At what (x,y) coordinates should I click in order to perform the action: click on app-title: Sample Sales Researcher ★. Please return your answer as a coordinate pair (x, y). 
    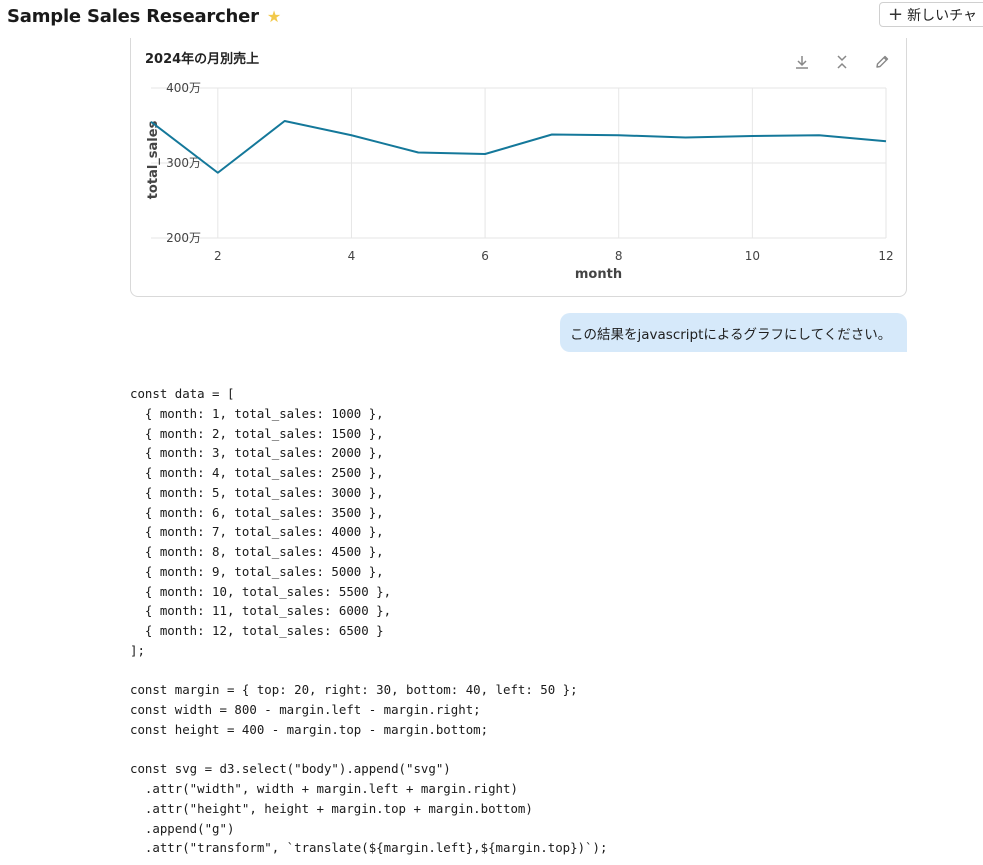
    Looking at the image, I should click on (144, 16).